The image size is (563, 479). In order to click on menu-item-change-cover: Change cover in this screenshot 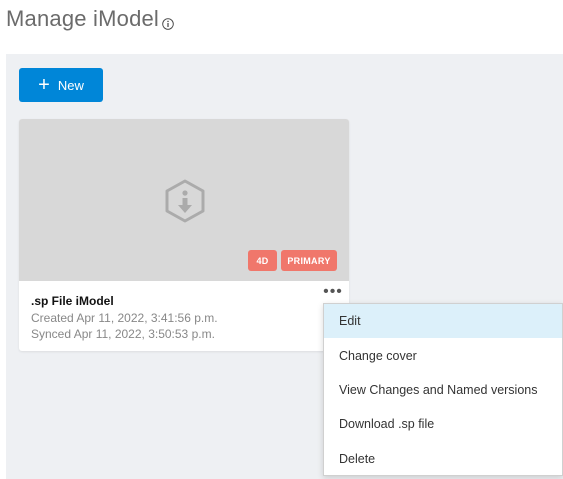, I will do `click(443, 355)`.